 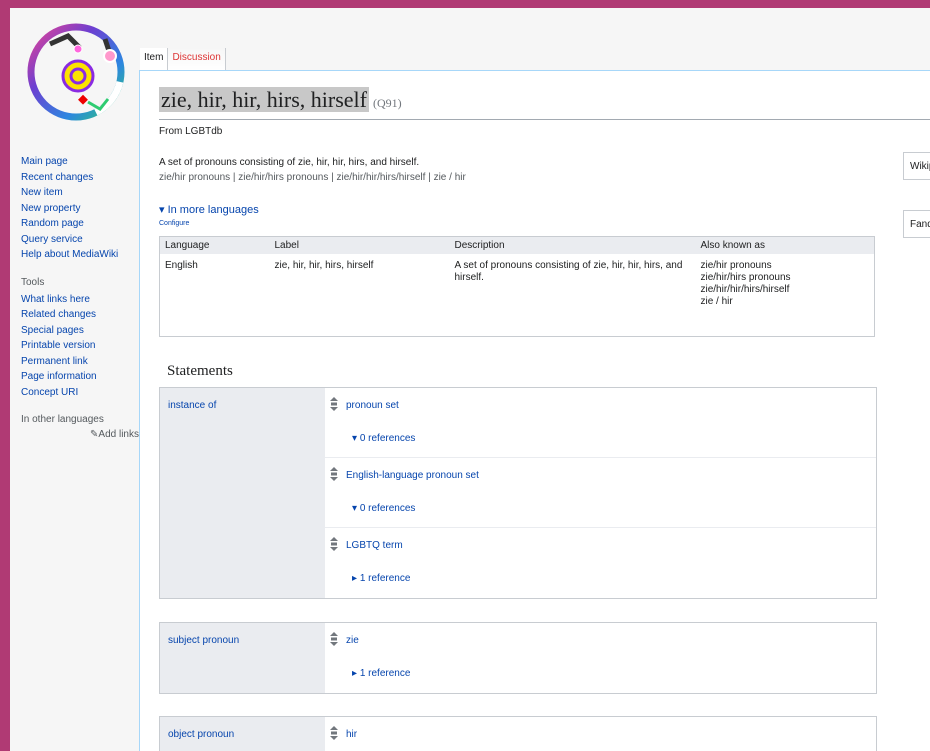 I want to click on page-heading: zie, hir, hir, hirs, hirself (Q91), so click(x=544, y=103).